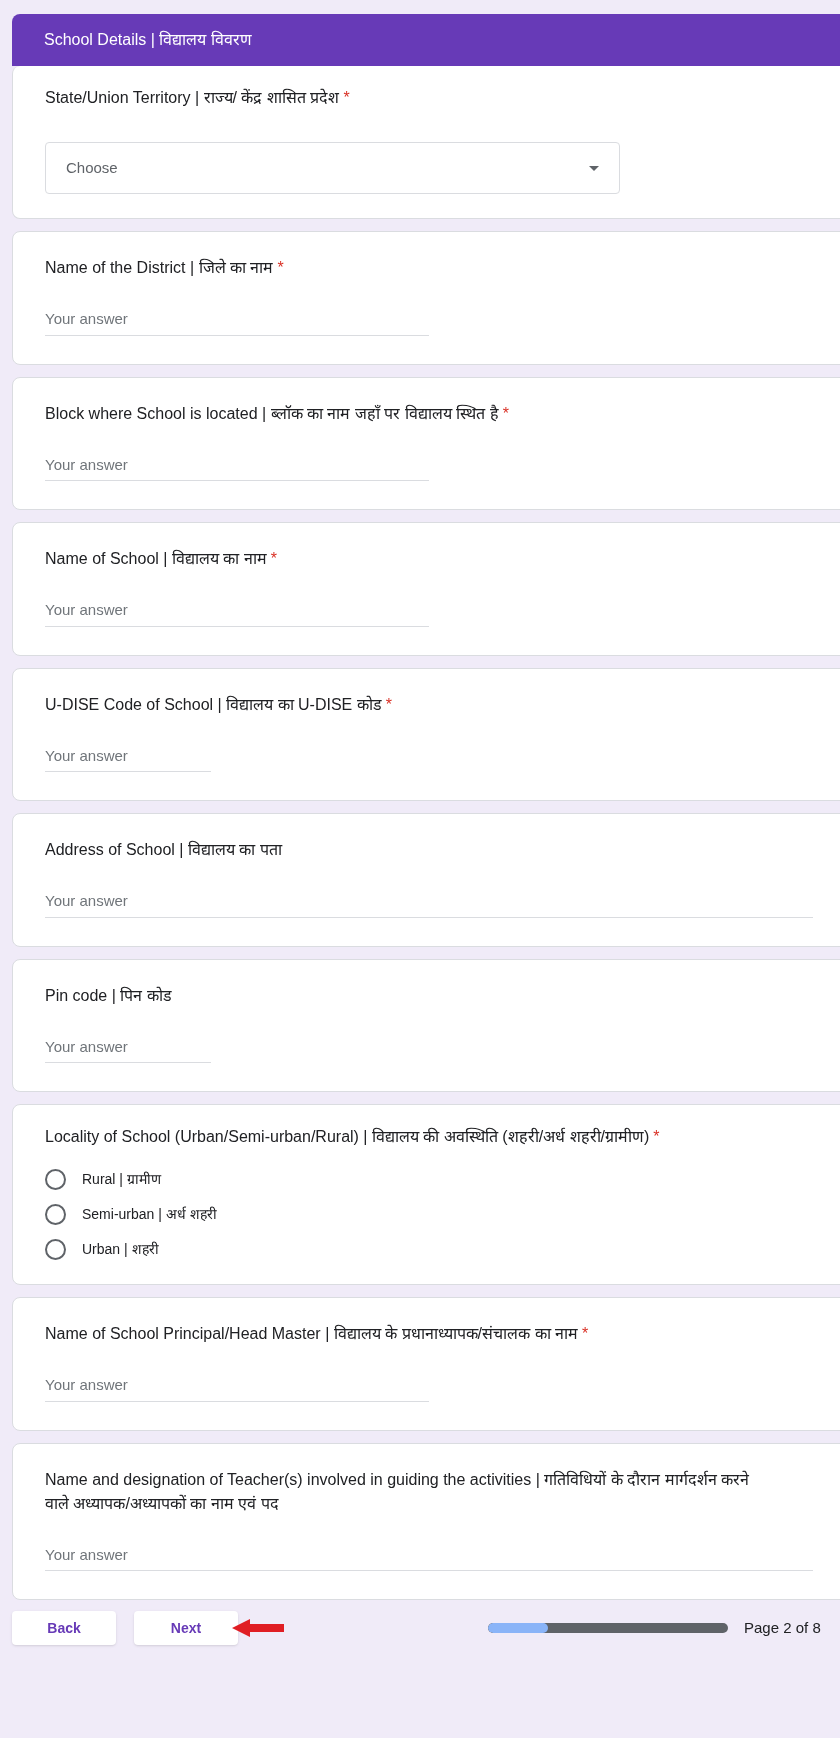 This screenshot has height=1738, width=840. I want to click on caret-icon, so click(594, 168).